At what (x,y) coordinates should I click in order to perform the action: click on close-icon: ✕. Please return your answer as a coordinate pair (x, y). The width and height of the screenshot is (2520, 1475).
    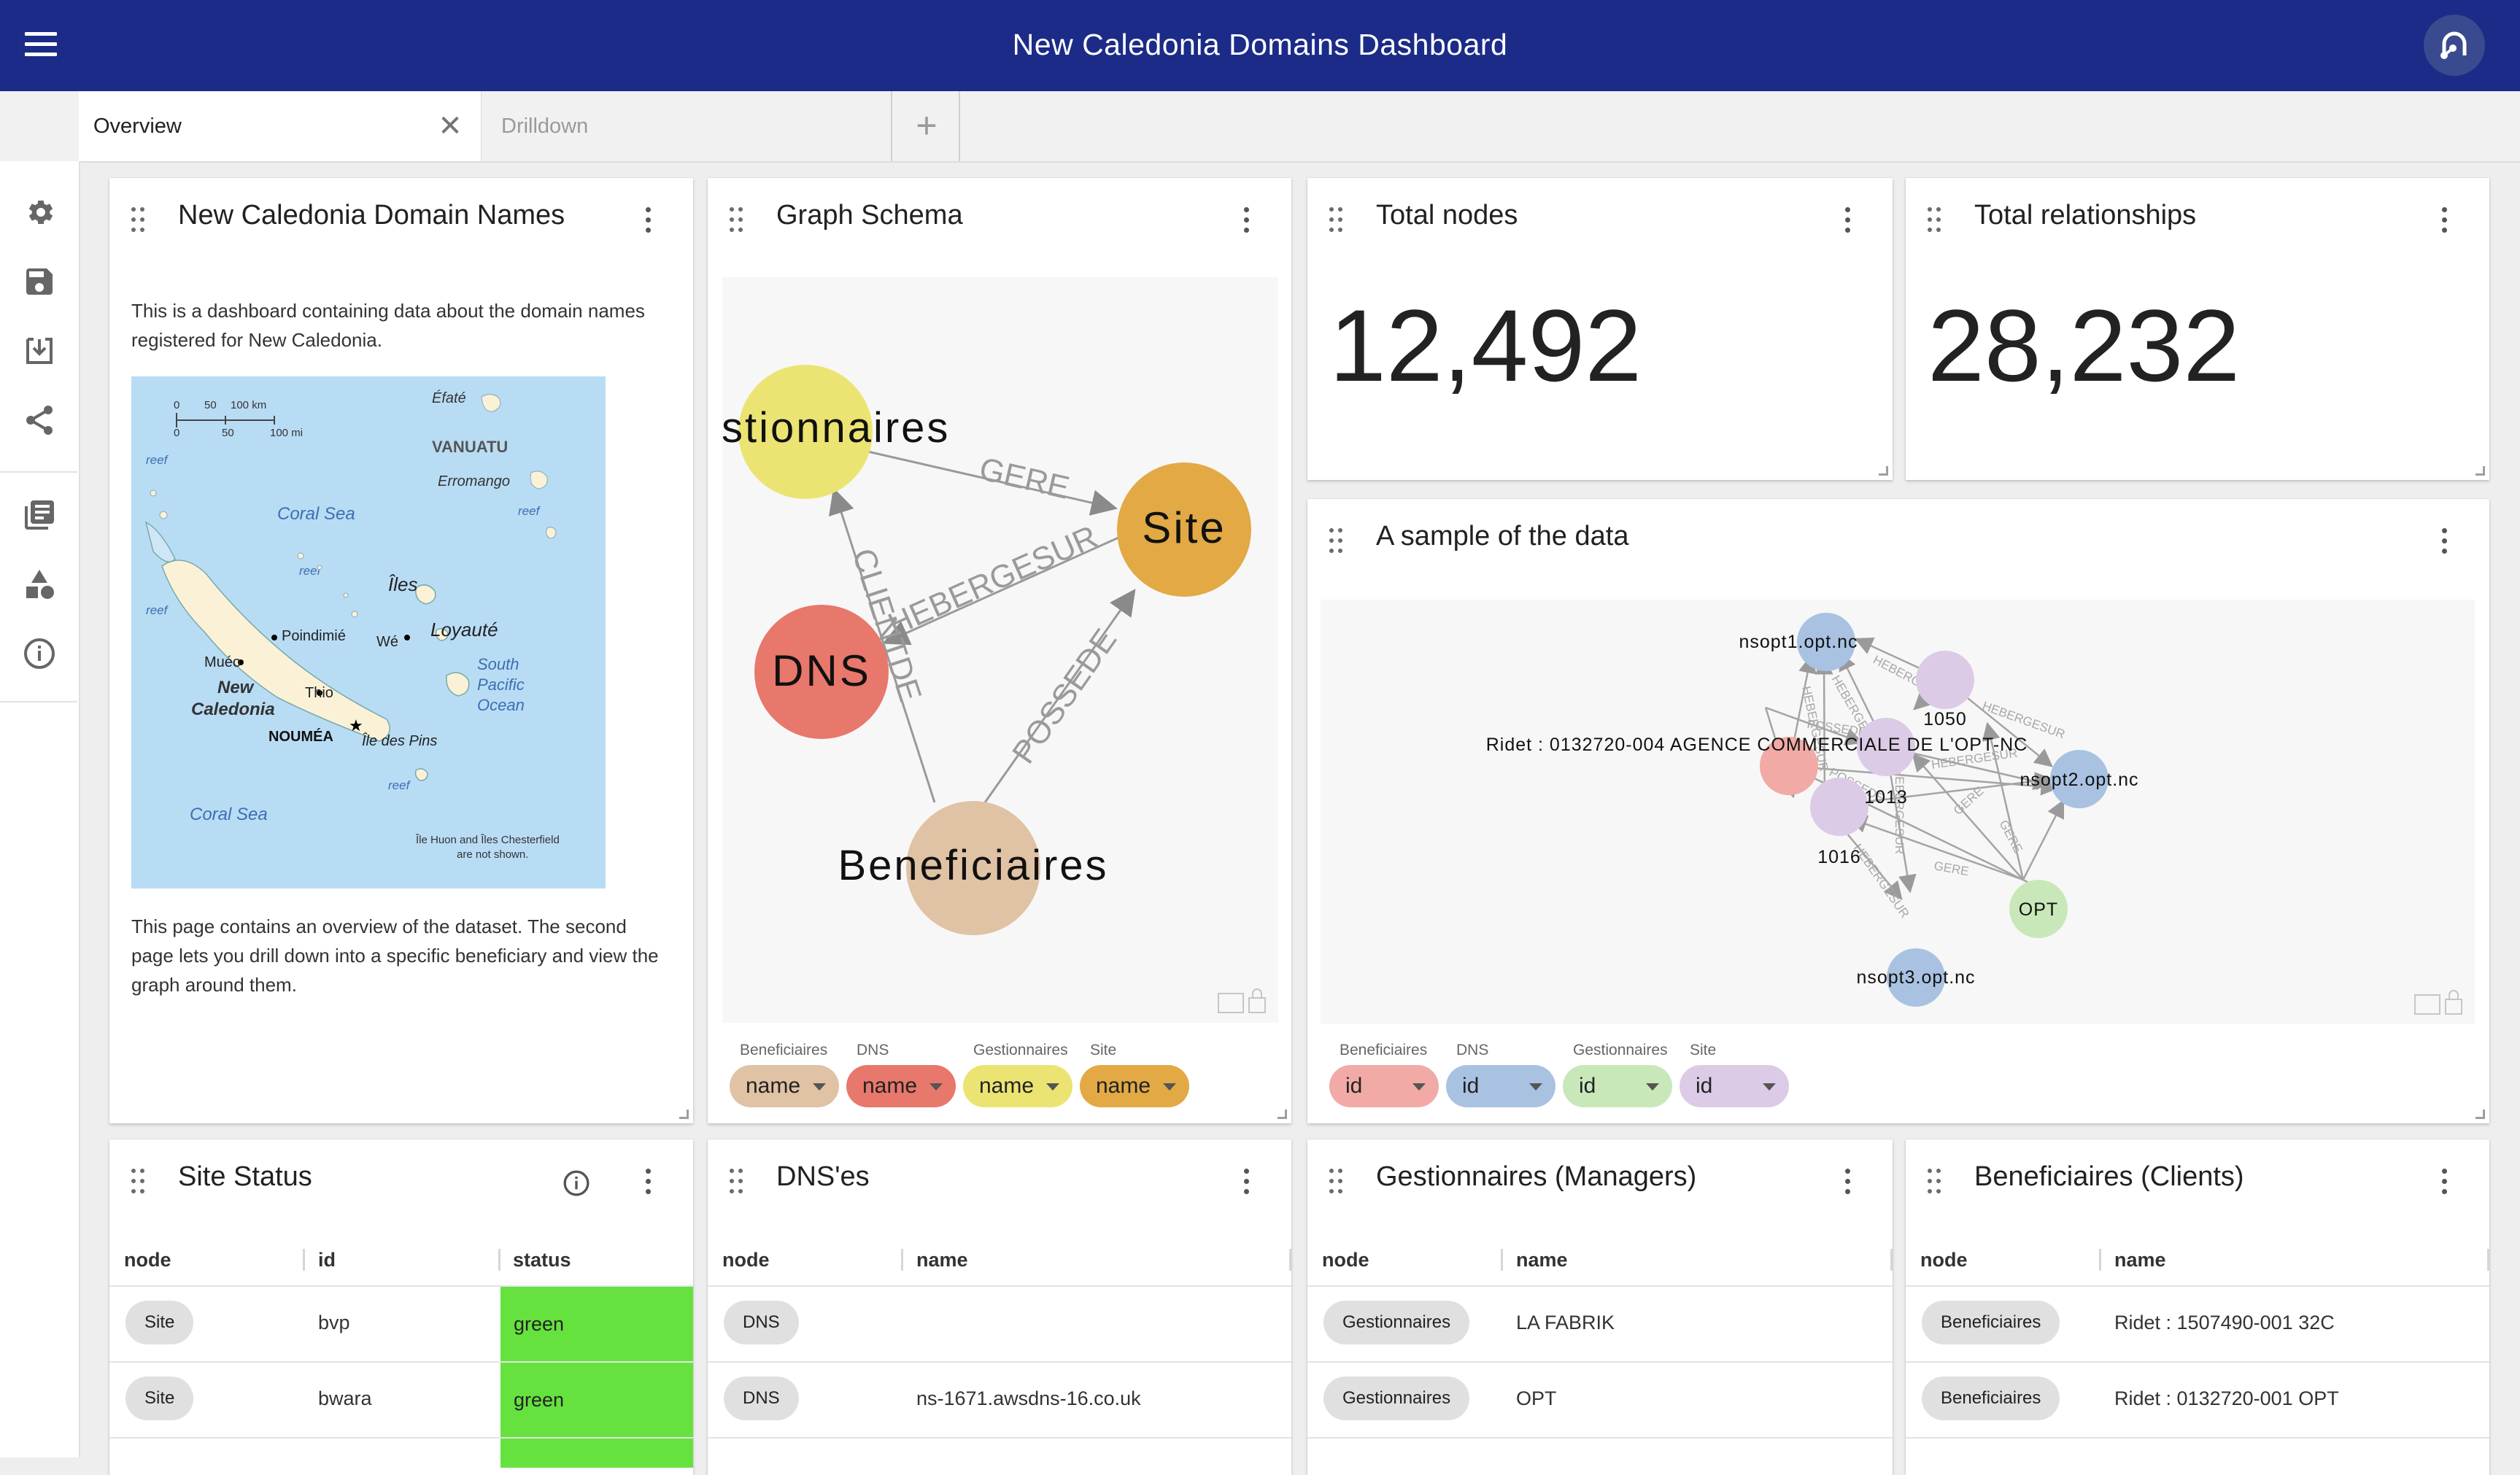
    Looking at the image, I should click on (450, 126).